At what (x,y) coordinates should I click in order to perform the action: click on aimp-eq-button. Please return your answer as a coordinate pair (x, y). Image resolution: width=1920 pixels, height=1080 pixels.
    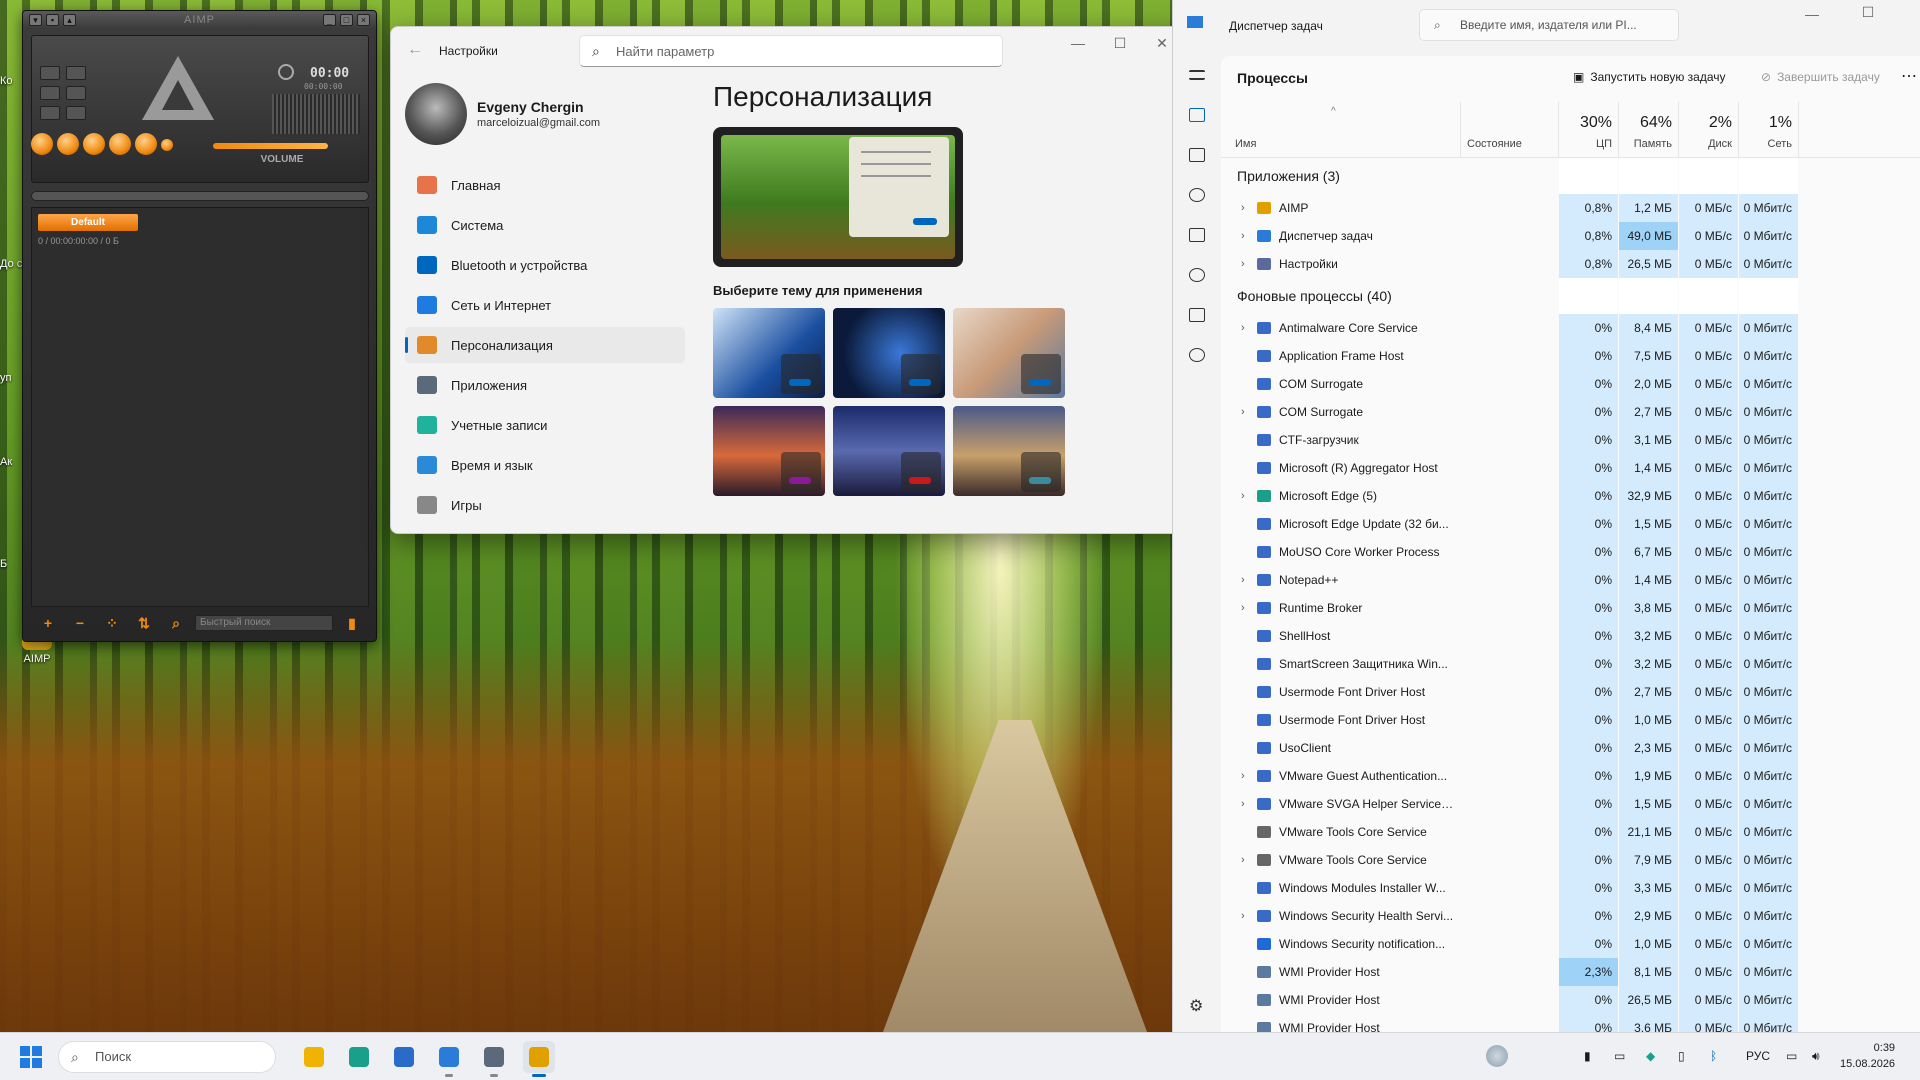
    Looking at the image, I should click on (76, 73).